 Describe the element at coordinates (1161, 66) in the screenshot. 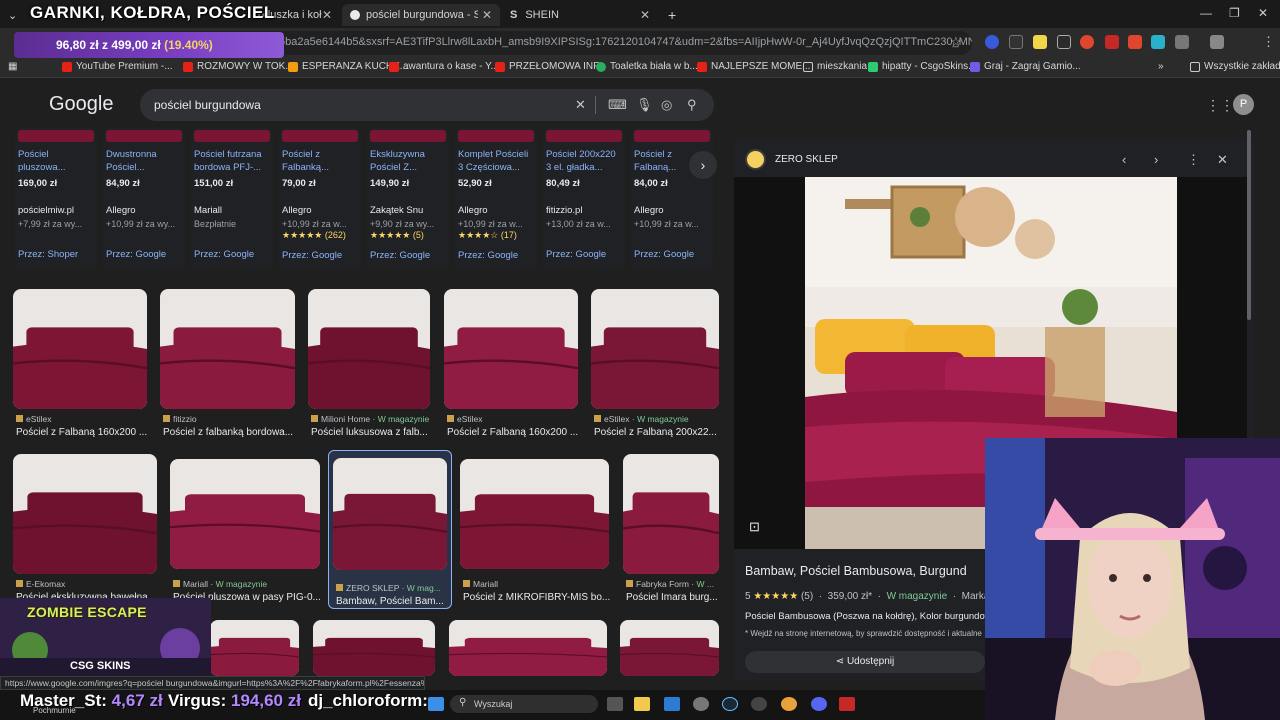

I see `chevron-right-icon: »` at that location.